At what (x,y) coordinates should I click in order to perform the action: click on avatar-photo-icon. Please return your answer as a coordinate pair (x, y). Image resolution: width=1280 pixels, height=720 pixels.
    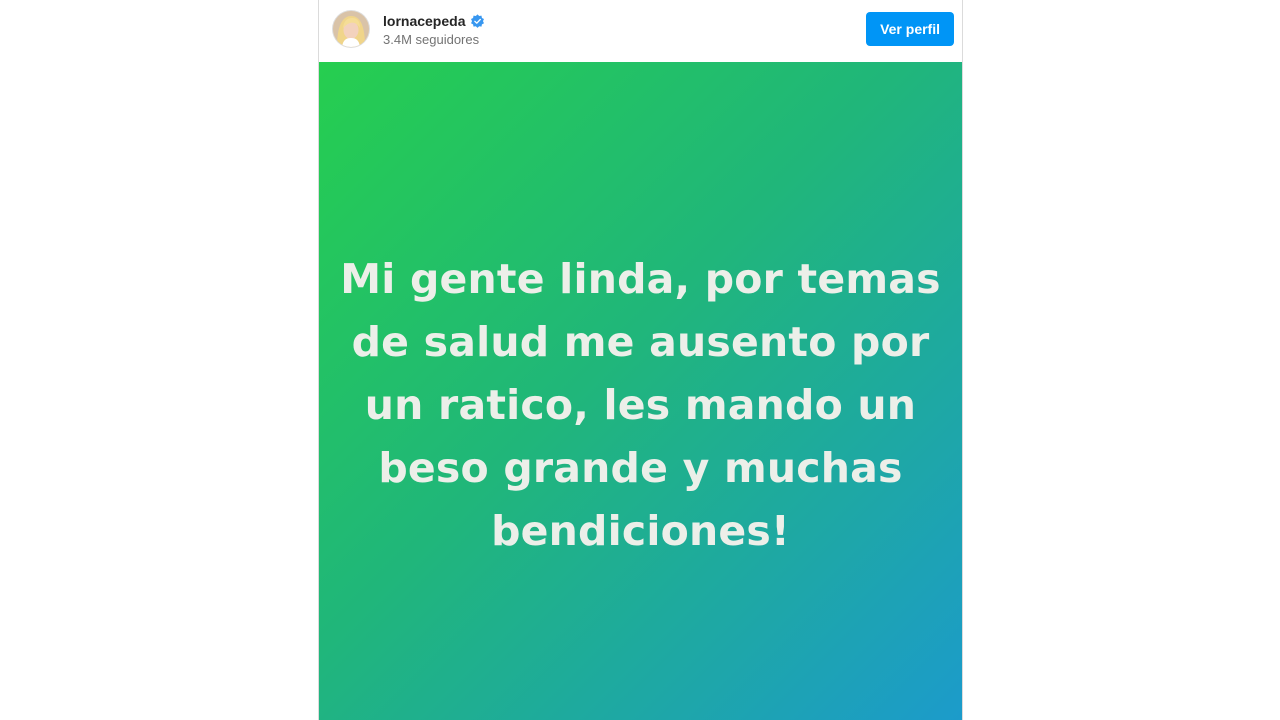
    Looking at the image, I should click on (351, 29).